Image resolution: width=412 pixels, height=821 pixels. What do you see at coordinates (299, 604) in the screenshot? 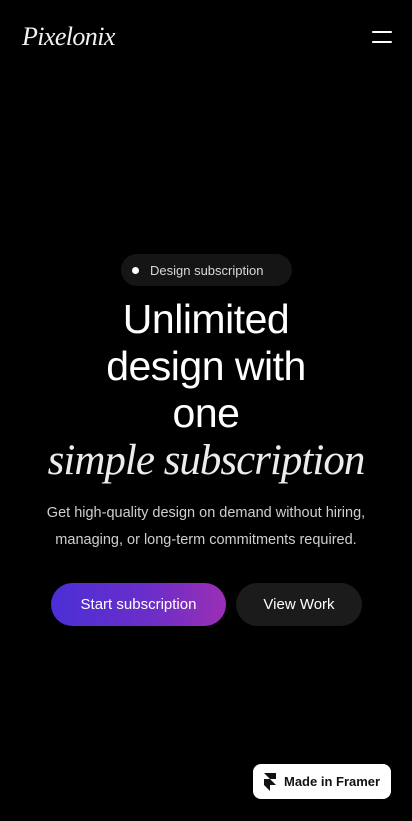
I see `view-work-button: View Work` at bounding box center [299, 604].